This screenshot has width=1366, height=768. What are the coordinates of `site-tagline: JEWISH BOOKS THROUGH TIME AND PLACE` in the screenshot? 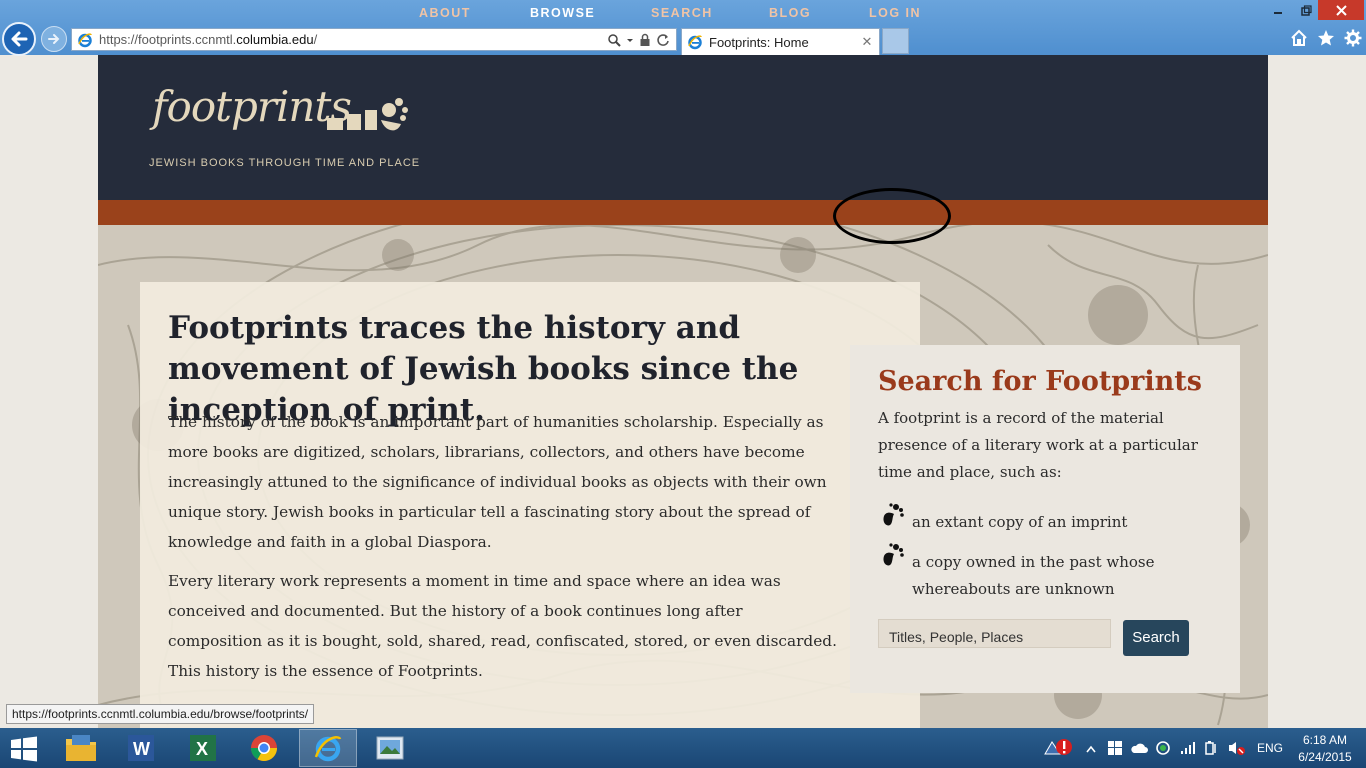 It's located at (285, 163).